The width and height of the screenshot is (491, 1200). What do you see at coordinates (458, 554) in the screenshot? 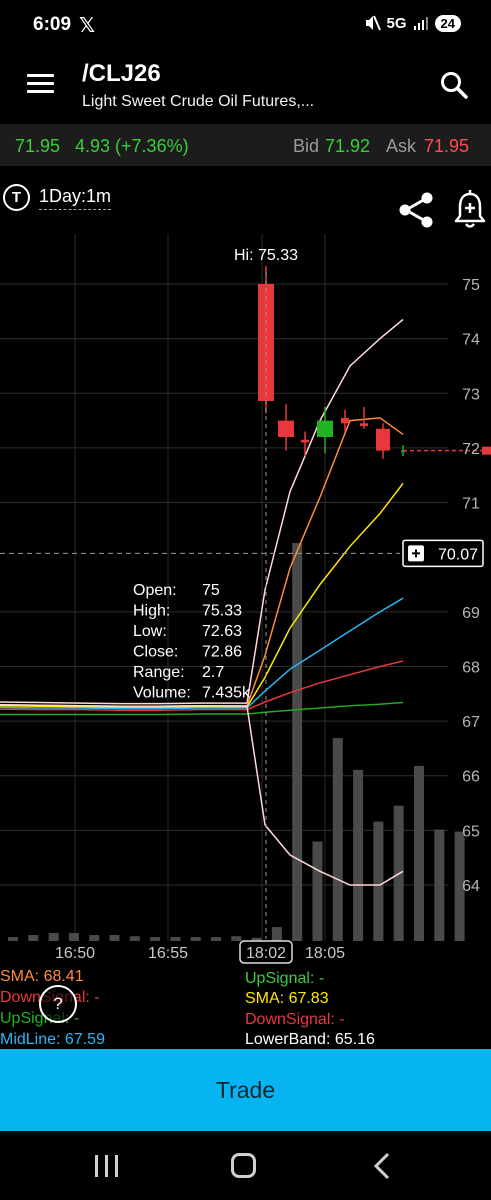
I see `crosshair-price-label: 70.07` at bounding box center [458, 554].